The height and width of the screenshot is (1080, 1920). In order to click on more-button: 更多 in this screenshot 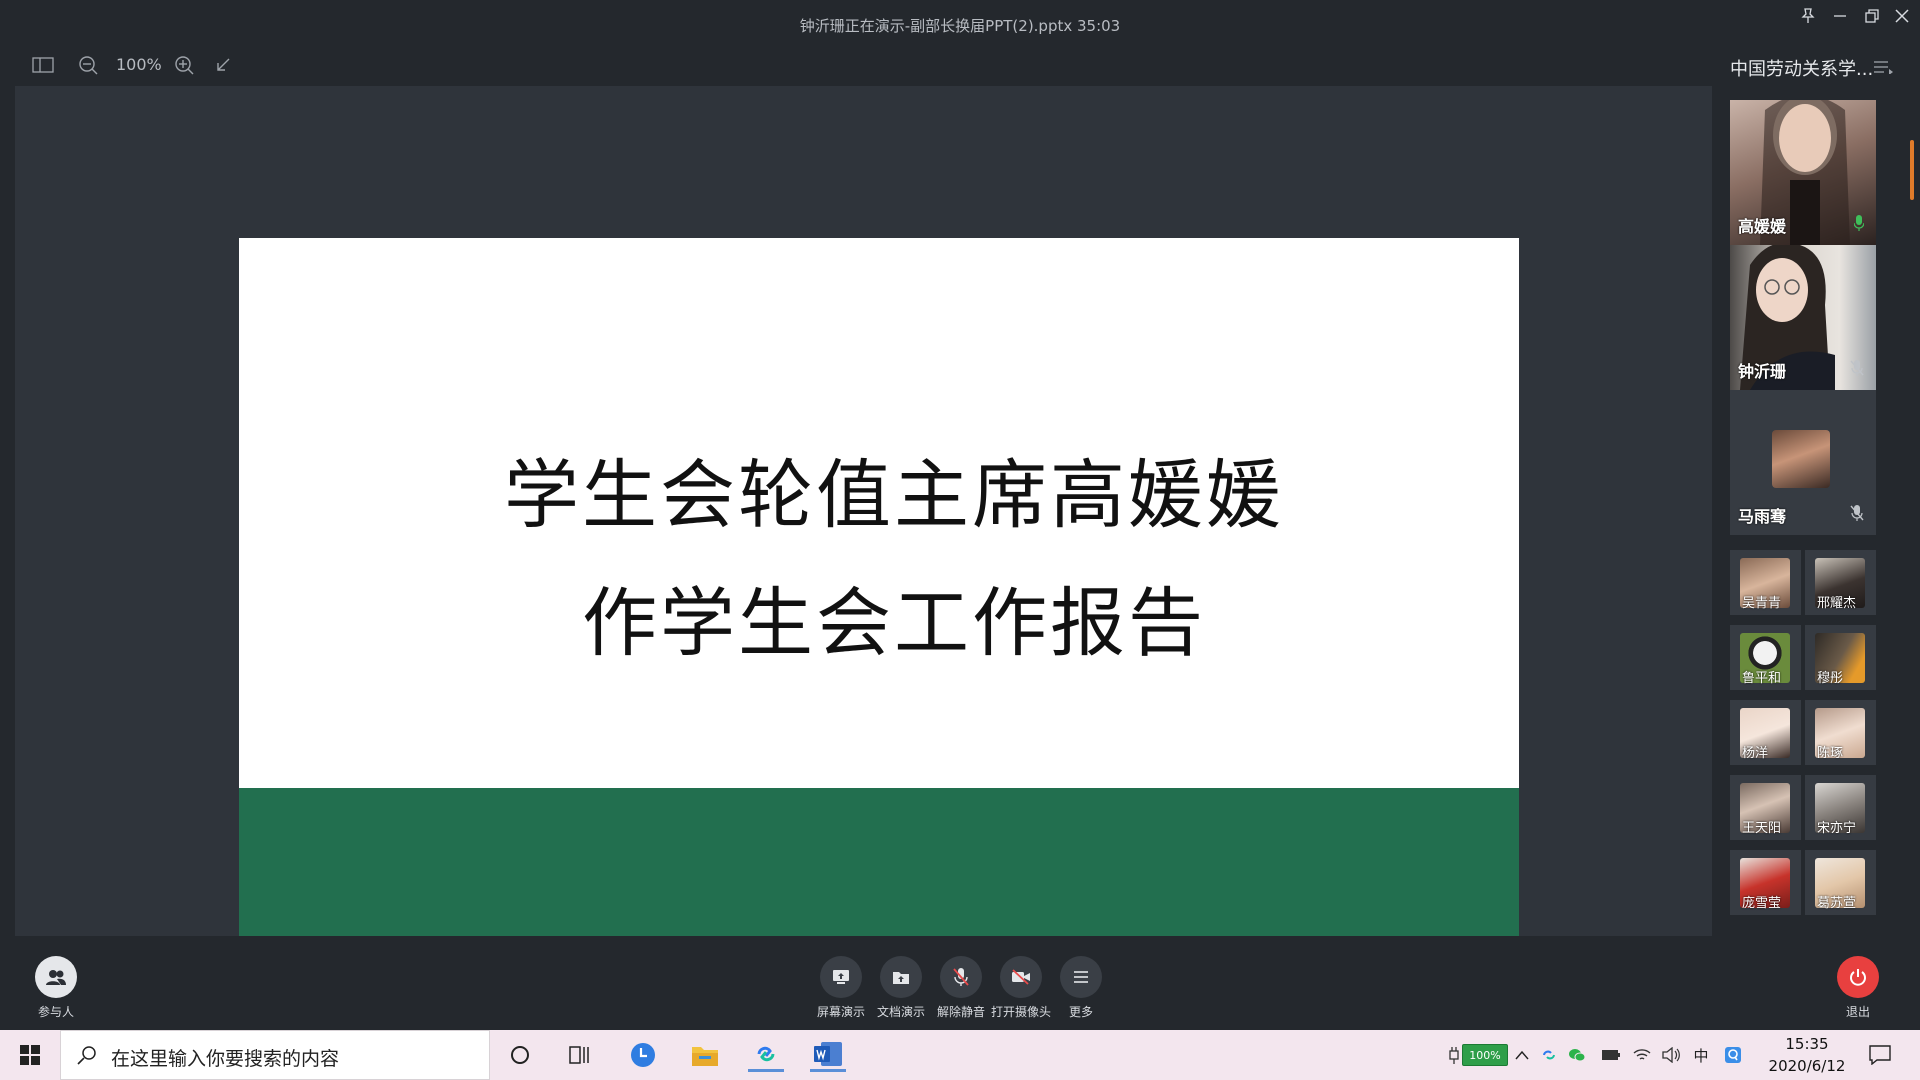, I will do `click(1081, 988)`.